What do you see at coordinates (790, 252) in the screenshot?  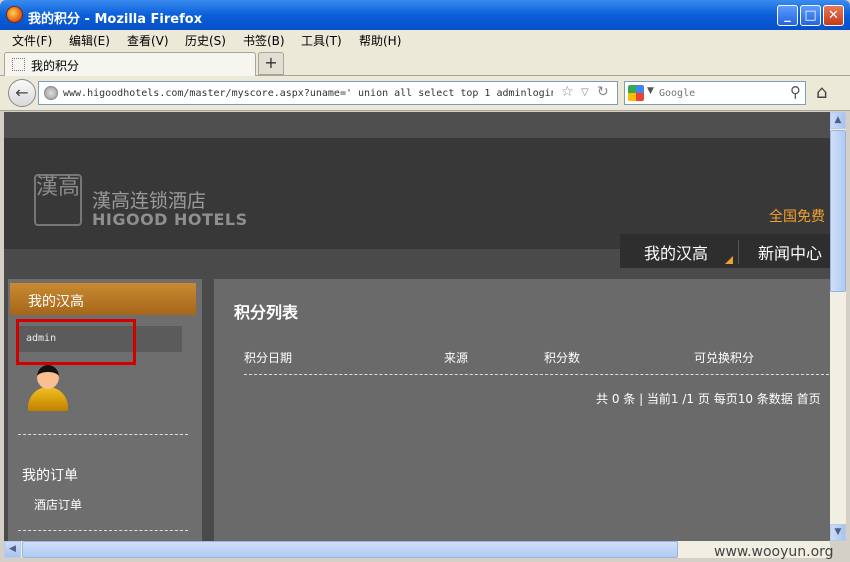 I see `nav-news-center: 新闻中心` at bounding box center [790, 252].